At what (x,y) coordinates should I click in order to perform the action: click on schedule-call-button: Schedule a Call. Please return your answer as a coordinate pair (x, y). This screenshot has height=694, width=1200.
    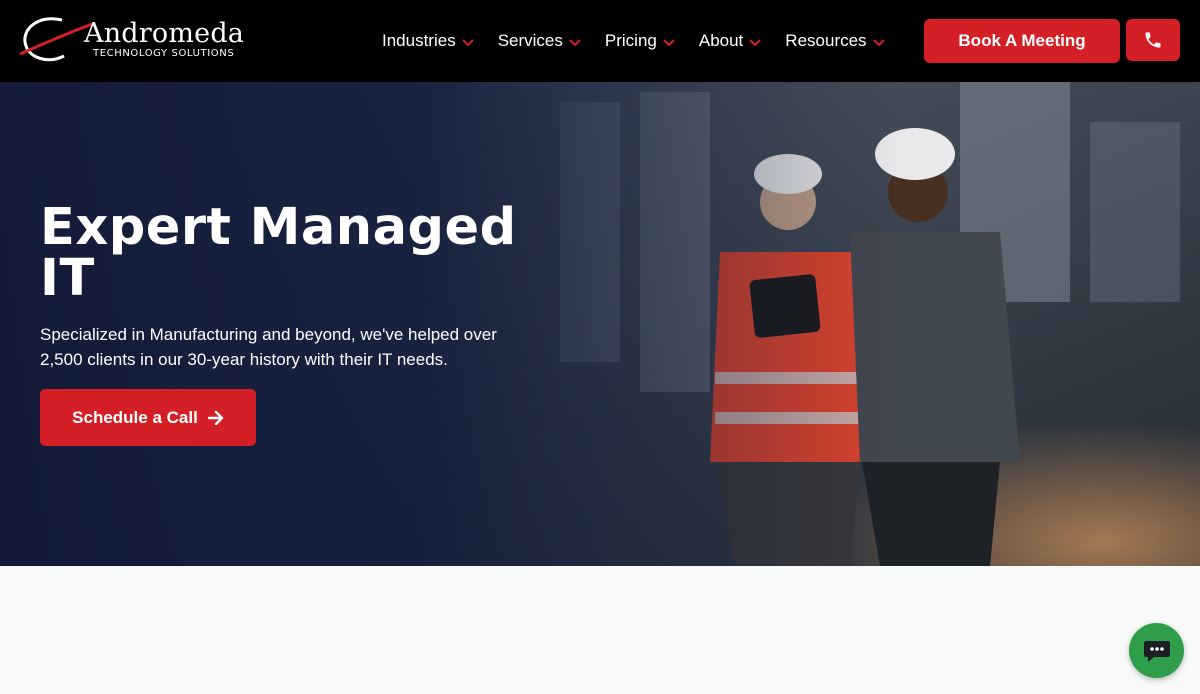
    Looking at the image, I should click on (148, 417).